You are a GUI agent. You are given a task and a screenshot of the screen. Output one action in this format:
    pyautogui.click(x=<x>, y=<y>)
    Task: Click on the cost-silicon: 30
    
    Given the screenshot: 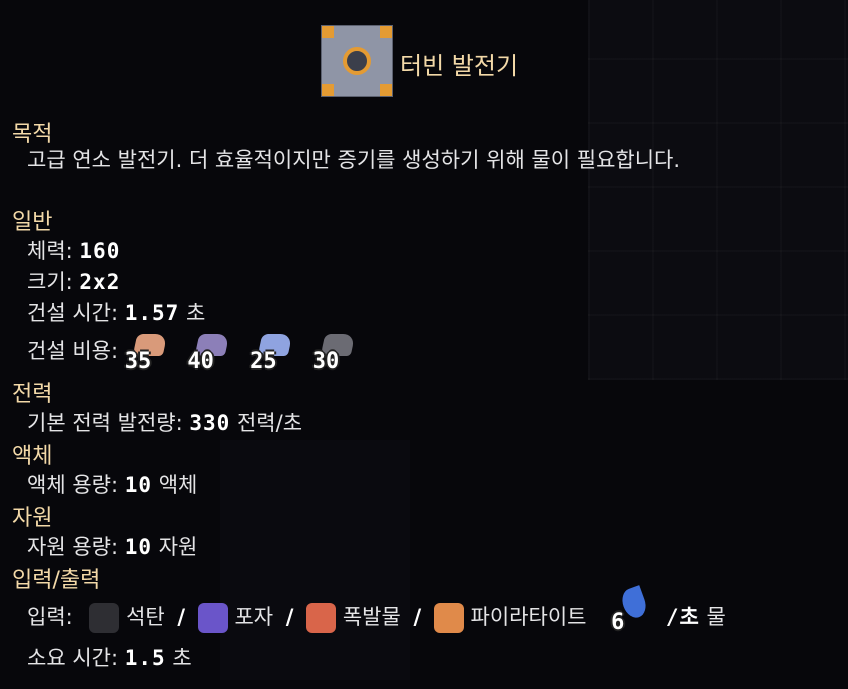 What is the action you would take?
    pyautogui.click(x=340, y=354)
    